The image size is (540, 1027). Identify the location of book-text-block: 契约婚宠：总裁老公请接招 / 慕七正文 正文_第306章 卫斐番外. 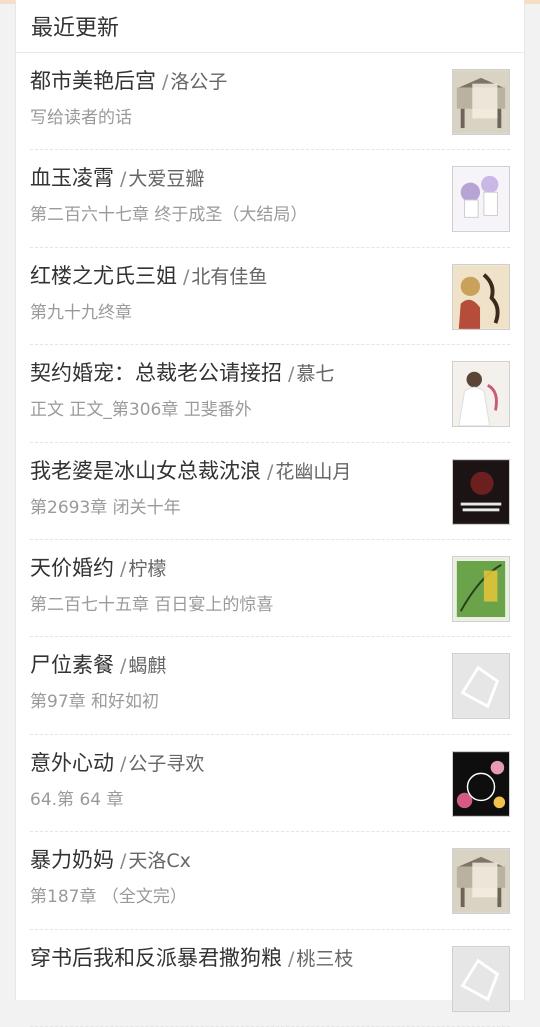
(237, 383).